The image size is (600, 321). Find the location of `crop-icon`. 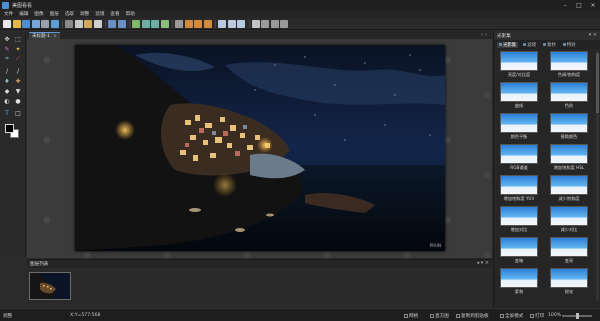

crop-icon is located at coordinates (188, 23).